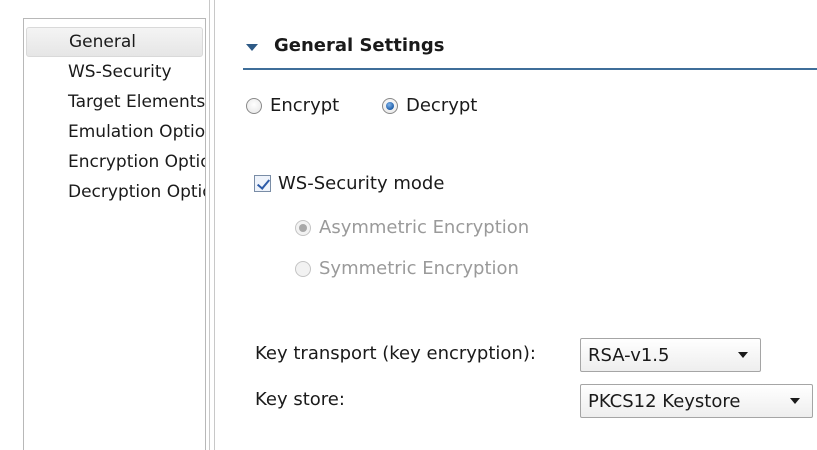  I want to click on triangle-down-icon, so click(252, 47).